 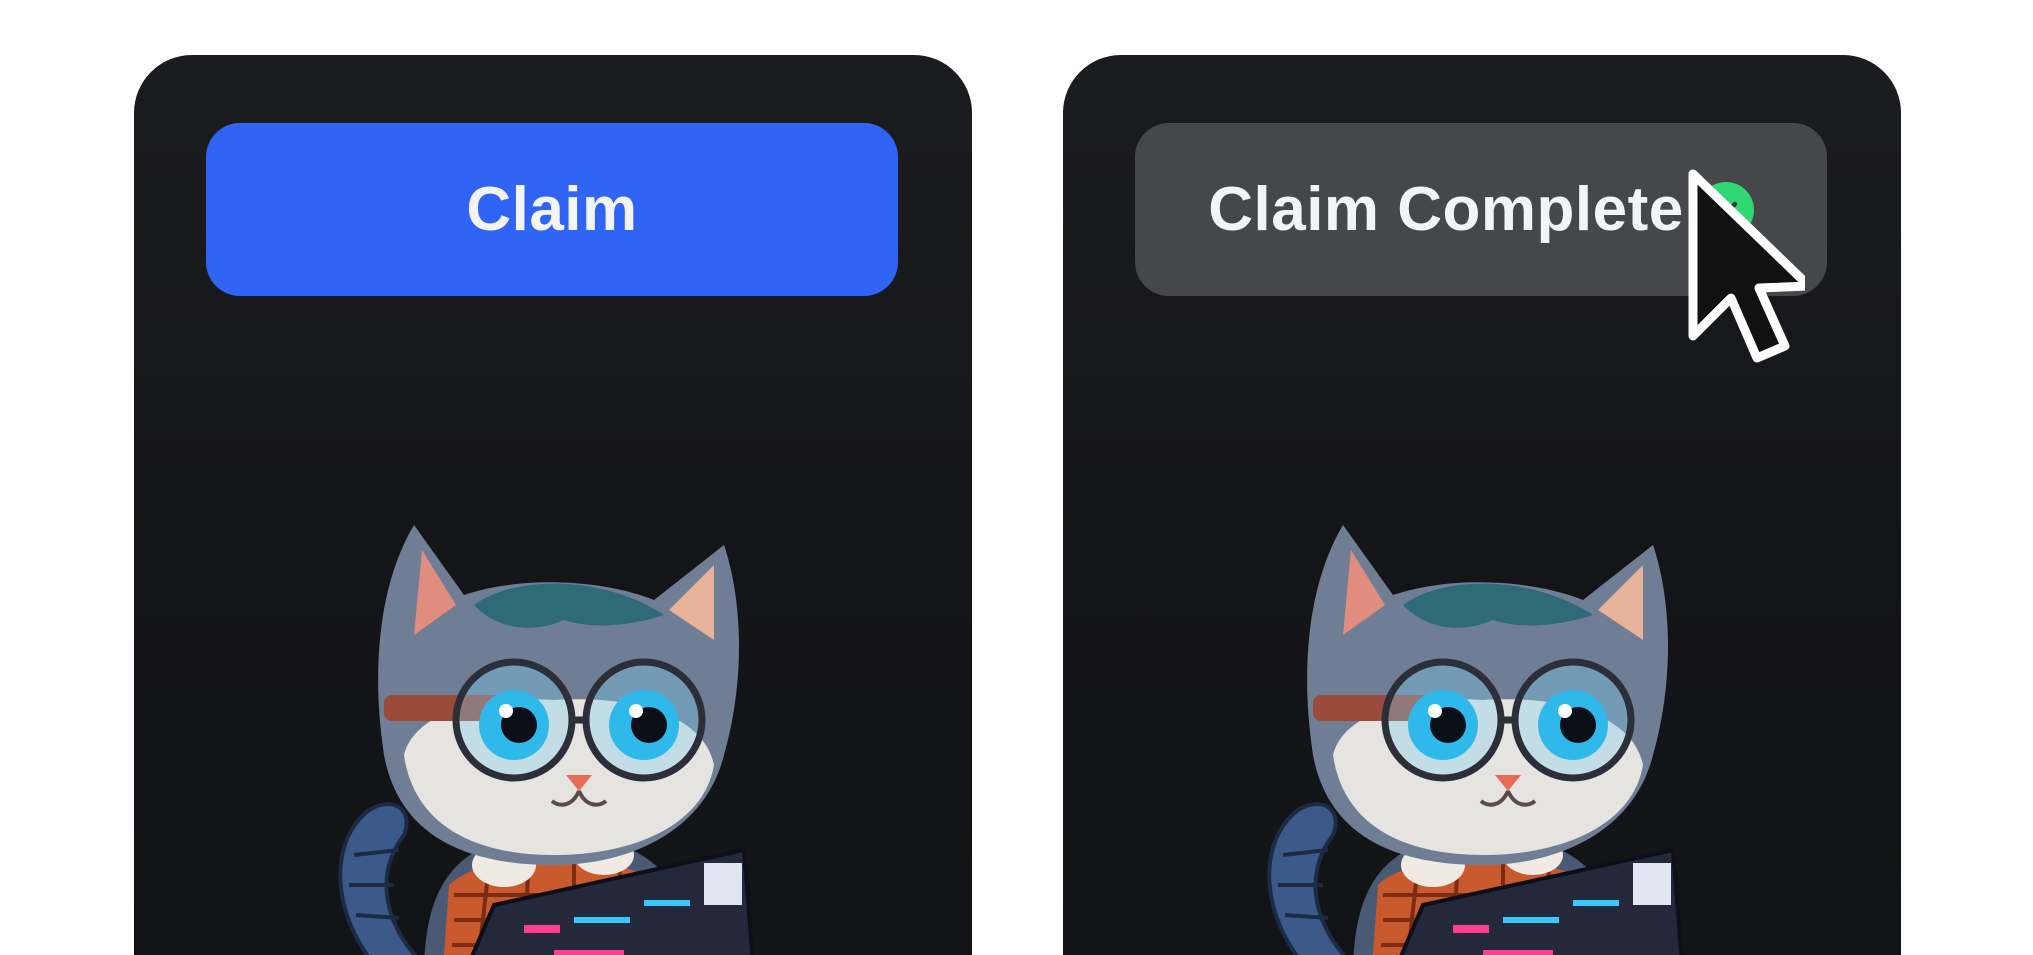 I want to click on claim-button-label: Claim, so click(x=552, y=209).